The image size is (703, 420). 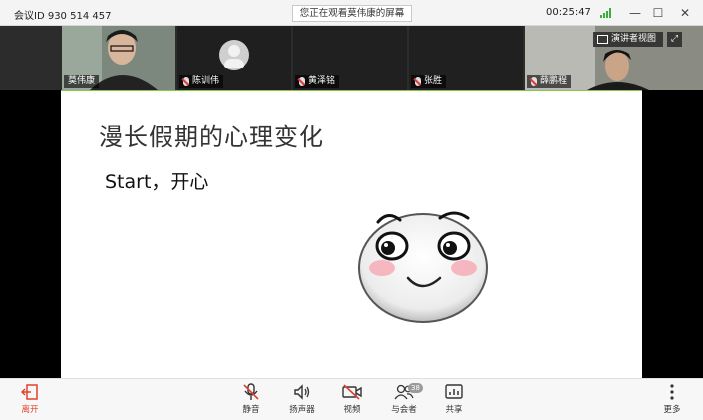 I want to click on participant-name-tag: 薛鹏程, so click(x=549, y=81).